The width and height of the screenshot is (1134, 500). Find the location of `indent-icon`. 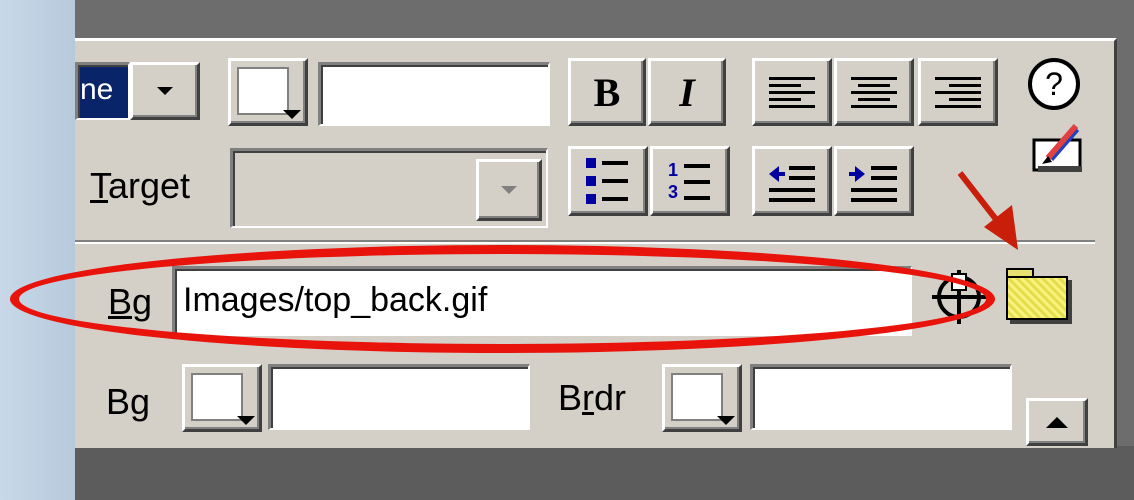

indent-icon is located at coordinates (873, 184).